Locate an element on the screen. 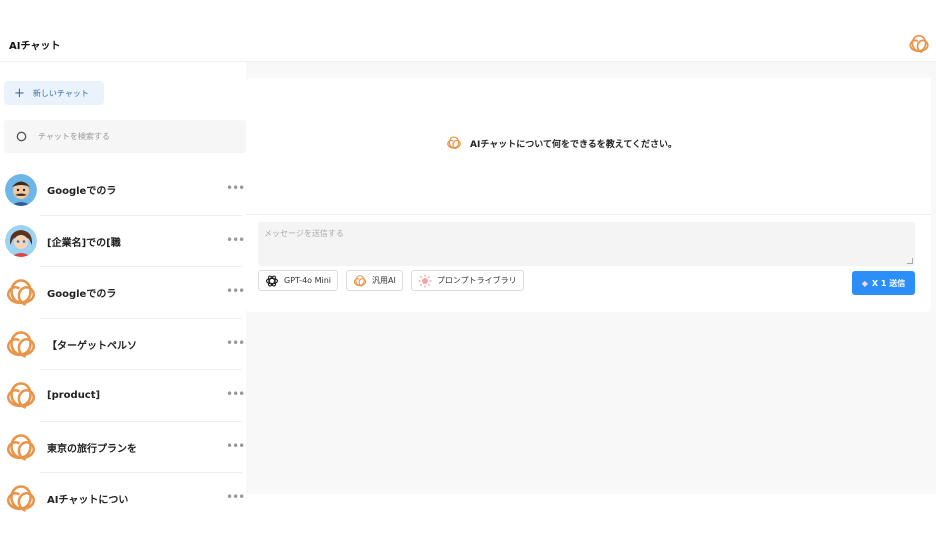 Image resolution: width=936 pixels, height=547 pixels. chat-list-item: [product] ••• is located at coordinates (123, 396).